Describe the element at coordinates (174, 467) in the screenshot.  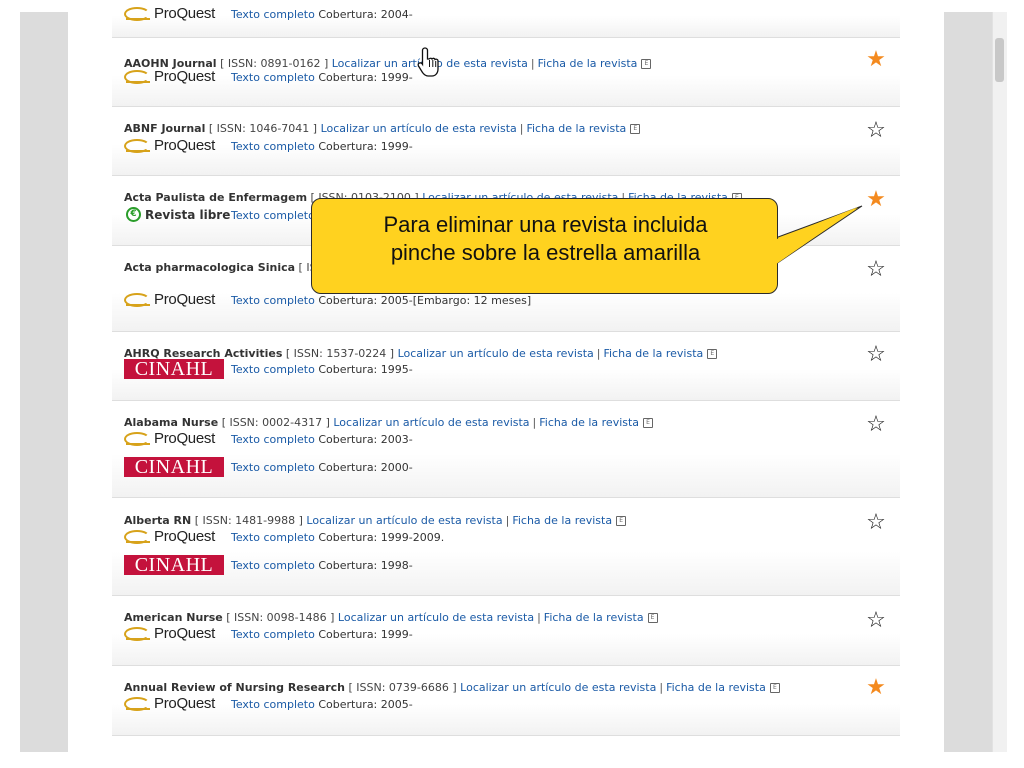
I see `cinahl-logo: CINAHL` at that location.